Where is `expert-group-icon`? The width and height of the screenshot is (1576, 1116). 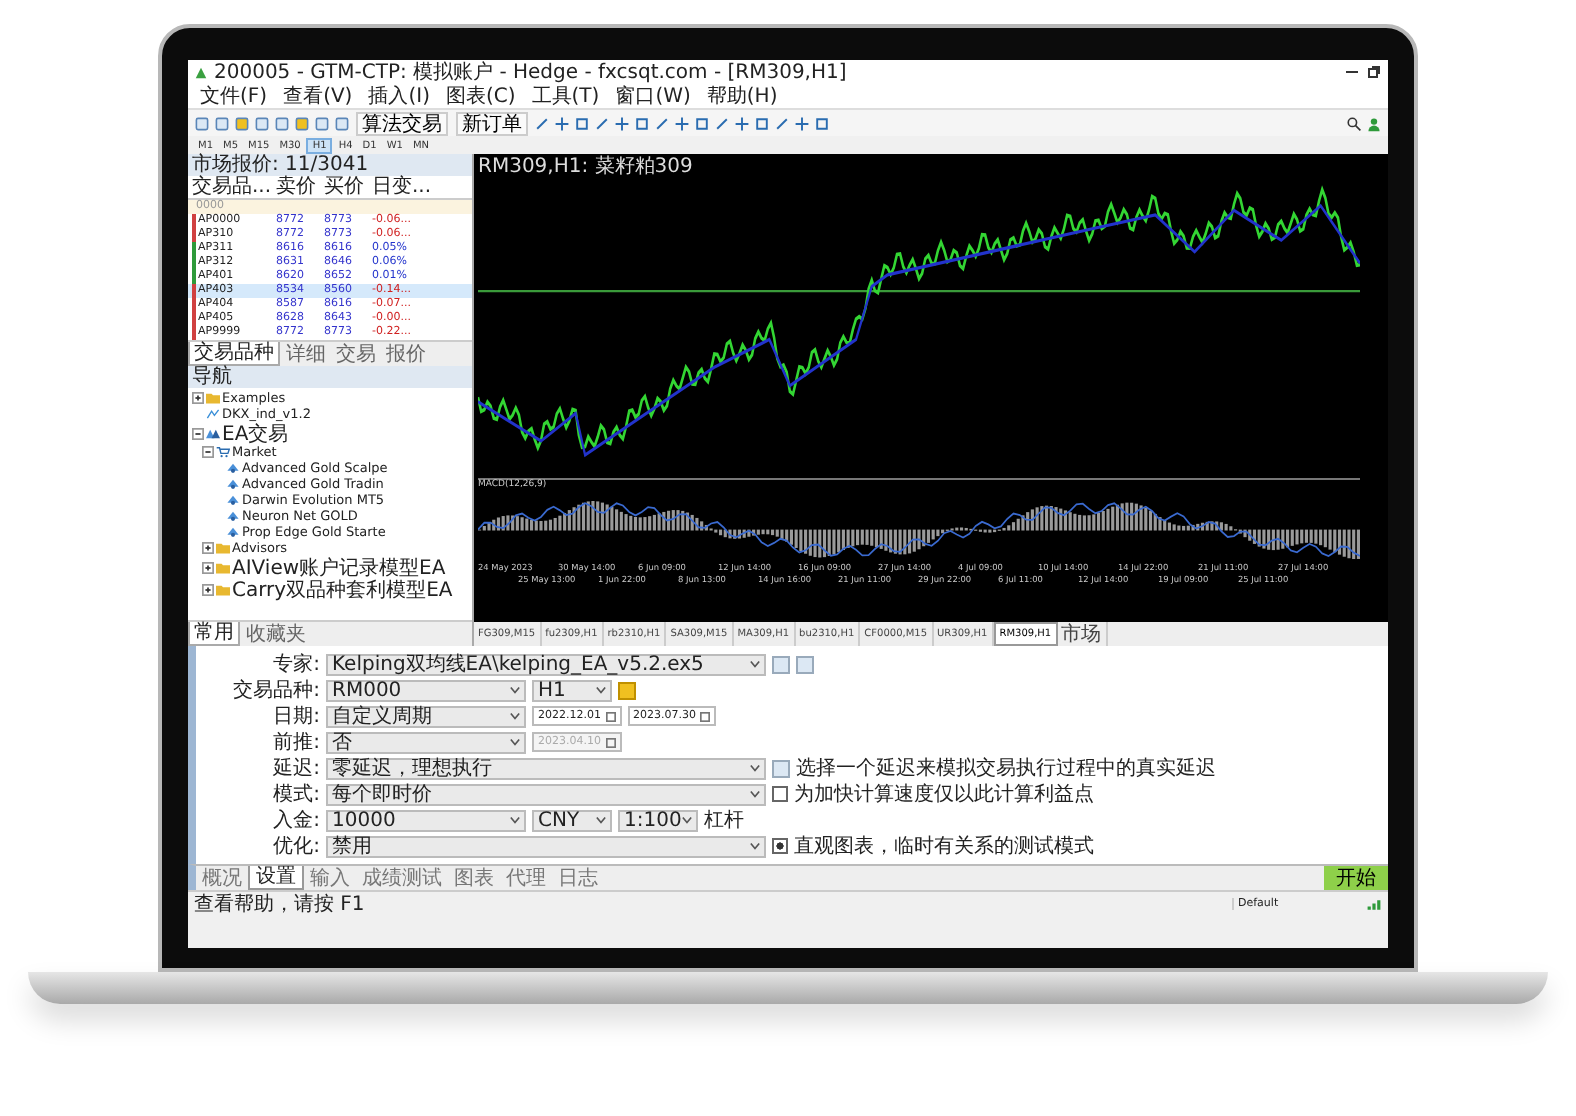
expert-group-icon is located at coordinates (213, 433).